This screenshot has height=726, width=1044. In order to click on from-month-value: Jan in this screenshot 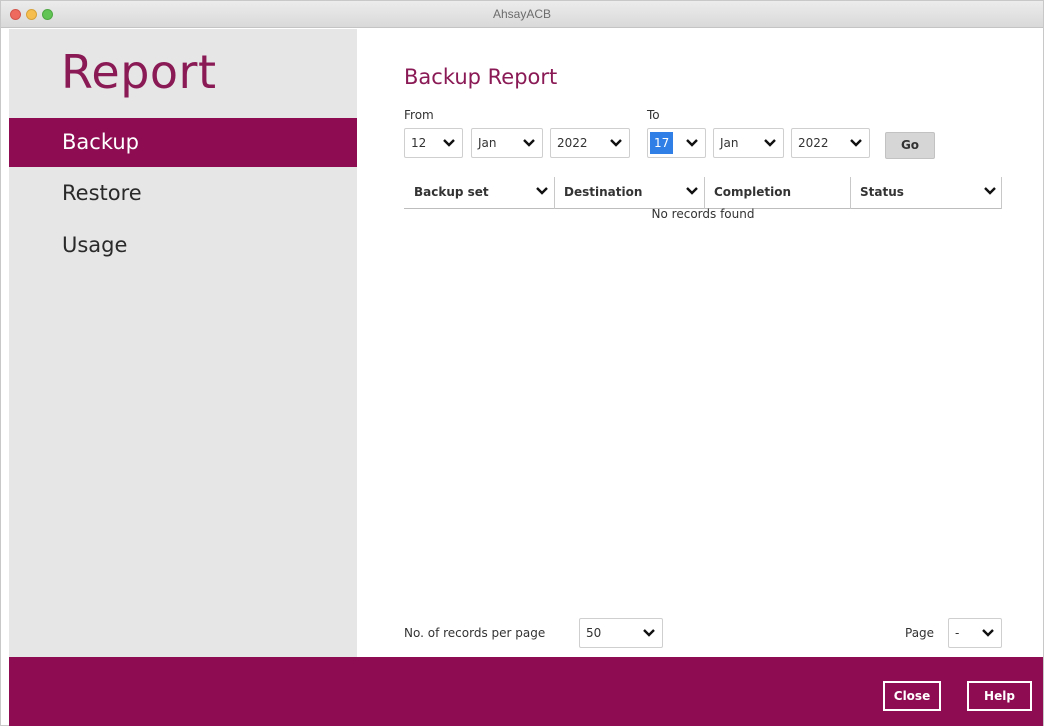, I will do `click(487, 143)`.